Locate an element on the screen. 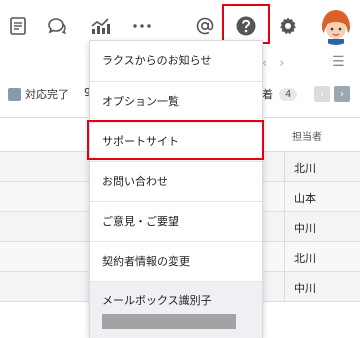 This screenshot has width=360, height=338. document-icon is located at coordinates (18, 26).